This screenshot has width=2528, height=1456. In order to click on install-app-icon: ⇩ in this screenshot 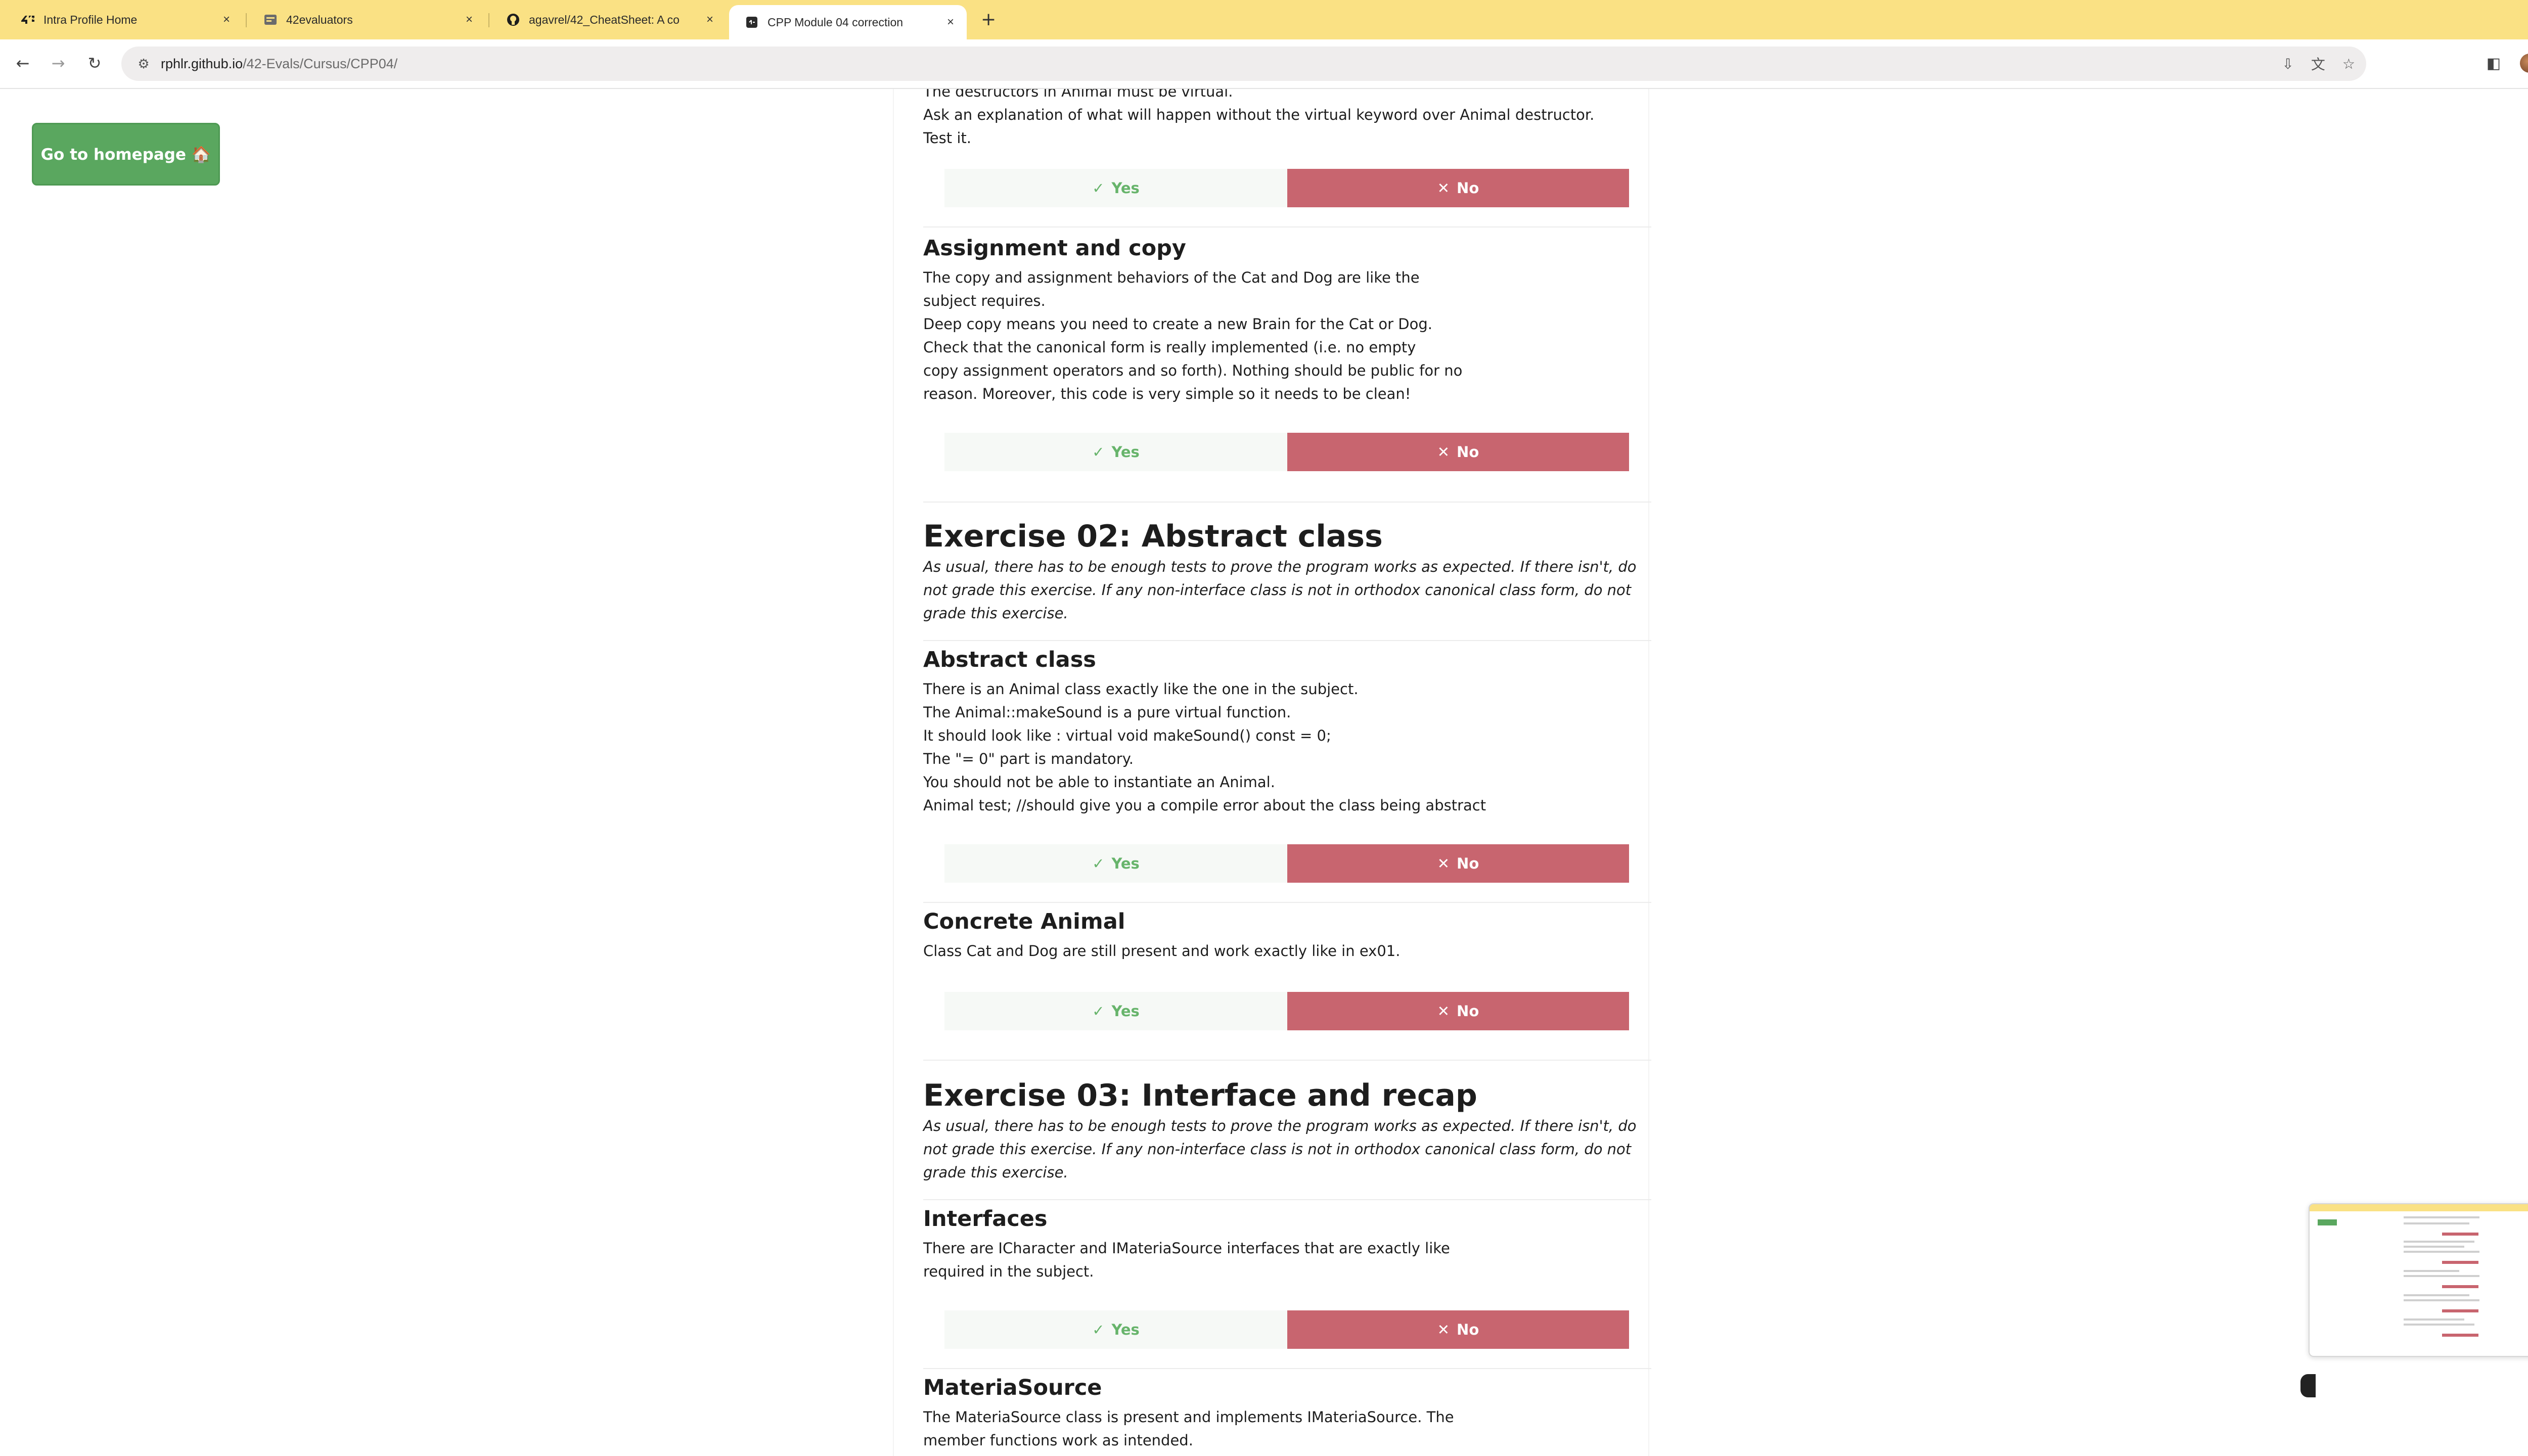, I will do `click(2288, 64)`.